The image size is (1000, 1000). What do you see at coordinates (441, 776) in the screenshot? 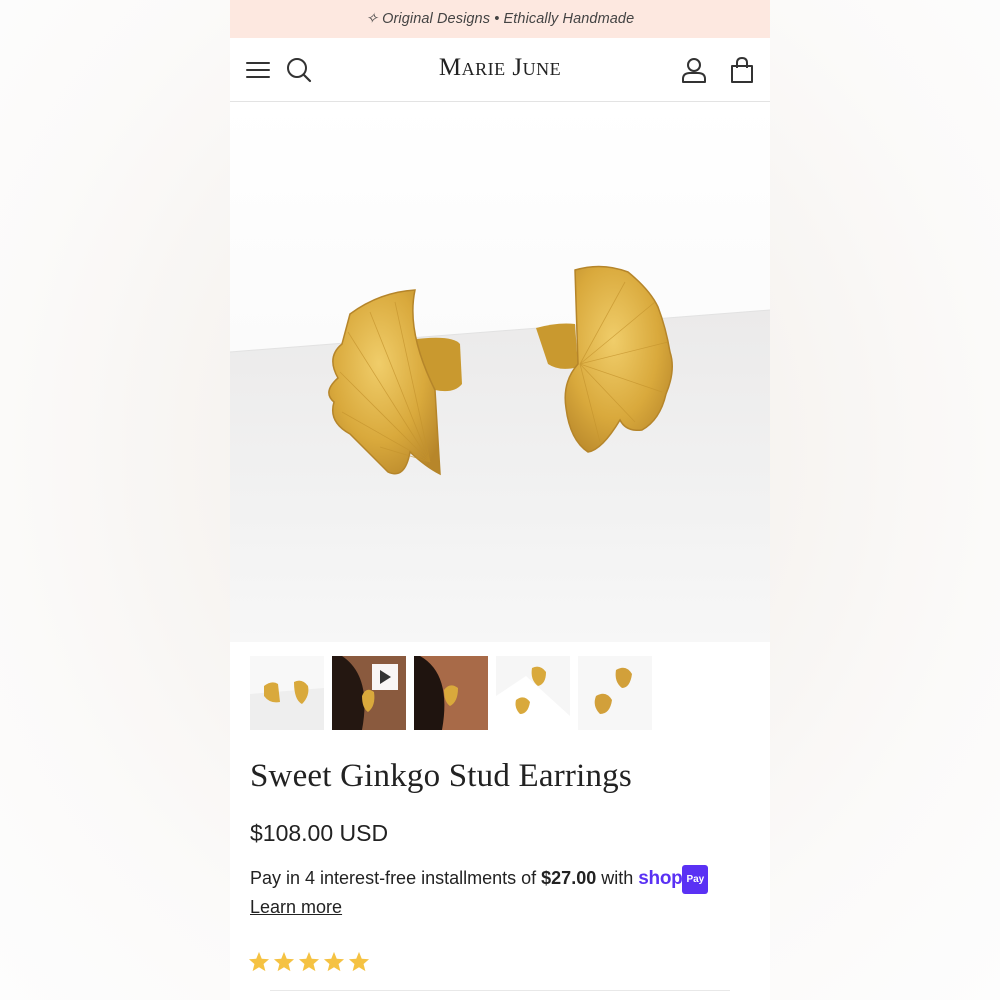
I see `product-title: Sweet Ginkgo Stud Earrings` at bounding box center [441, 776].